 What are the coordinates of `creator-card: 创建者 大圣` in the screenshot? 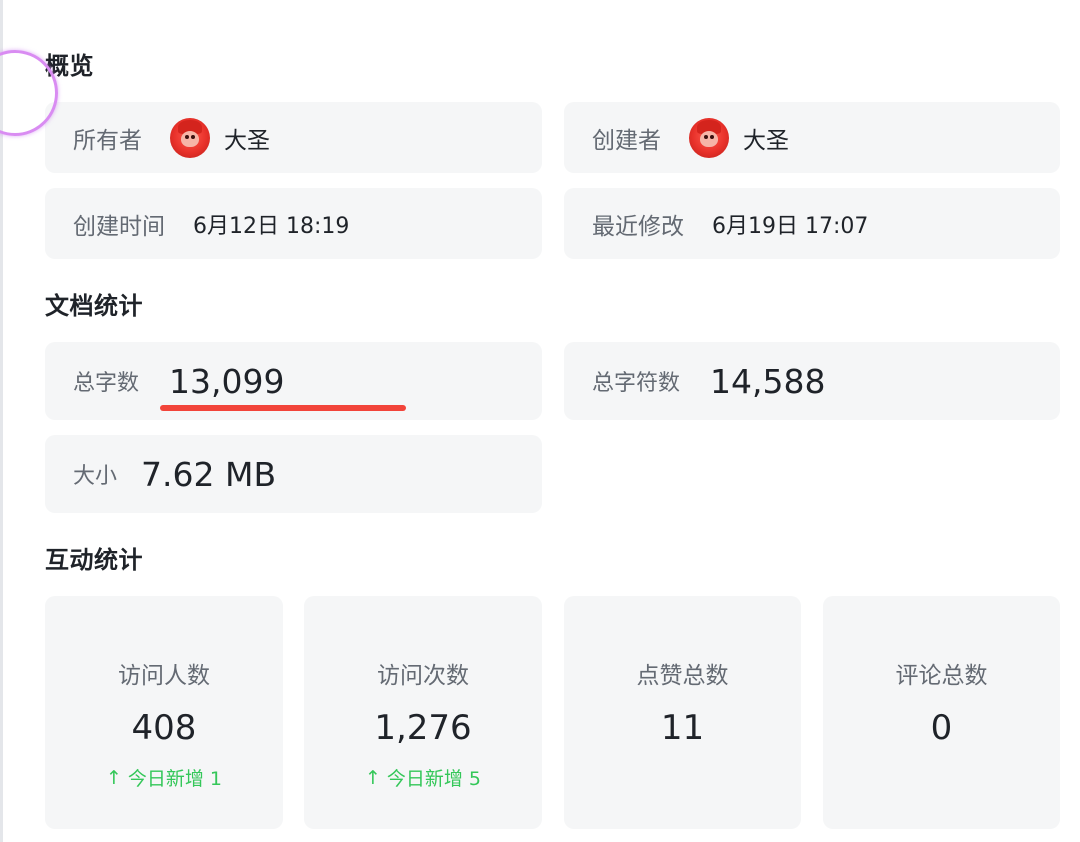 It's located at (812, 137).